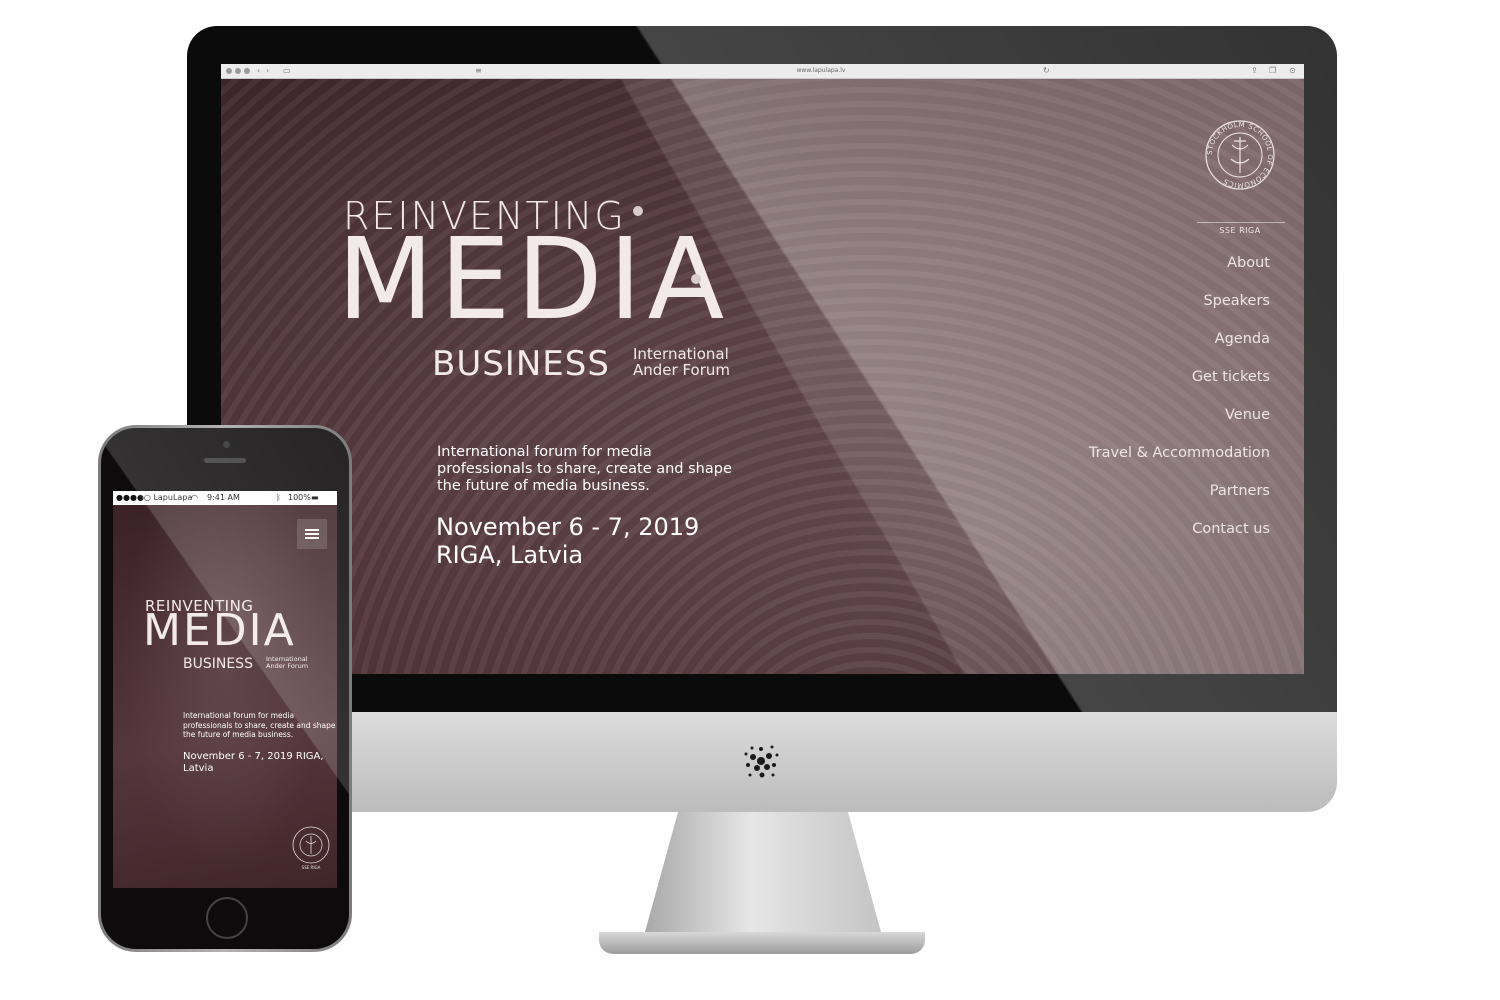 This screenshot has height=1000, width=1500. I want to click on address-bar: www.lapulapa.lv, so click(821, 71).